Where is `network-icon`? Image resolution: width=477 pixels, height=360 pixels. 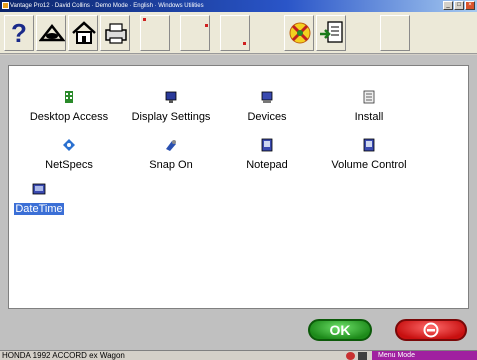 network-icon is located at coordinates (69, 145).